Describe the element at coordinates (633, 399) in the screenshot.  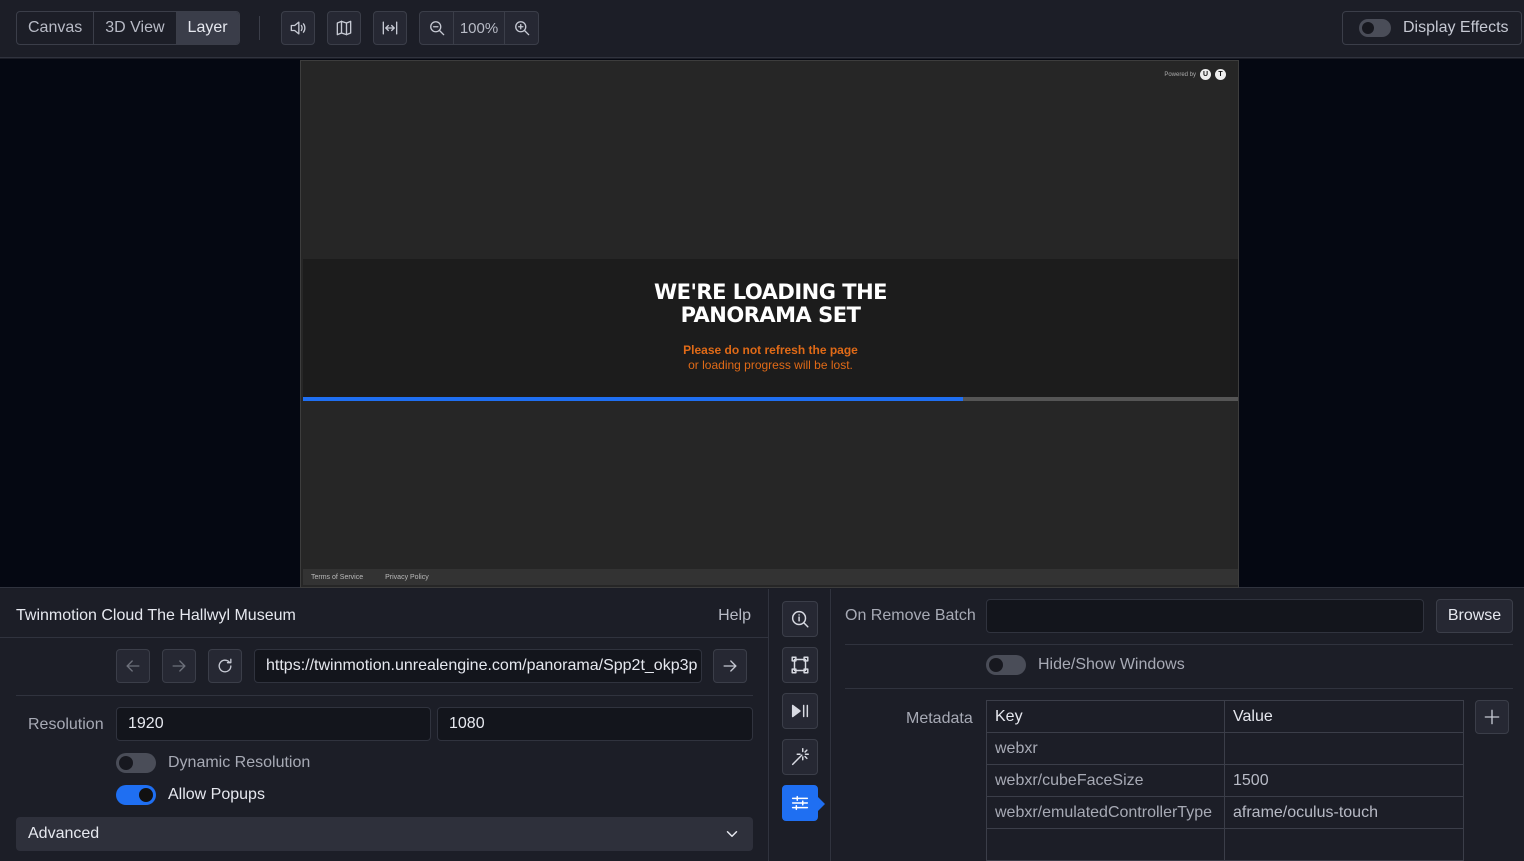
I see `loading-progress-fill` at that location.